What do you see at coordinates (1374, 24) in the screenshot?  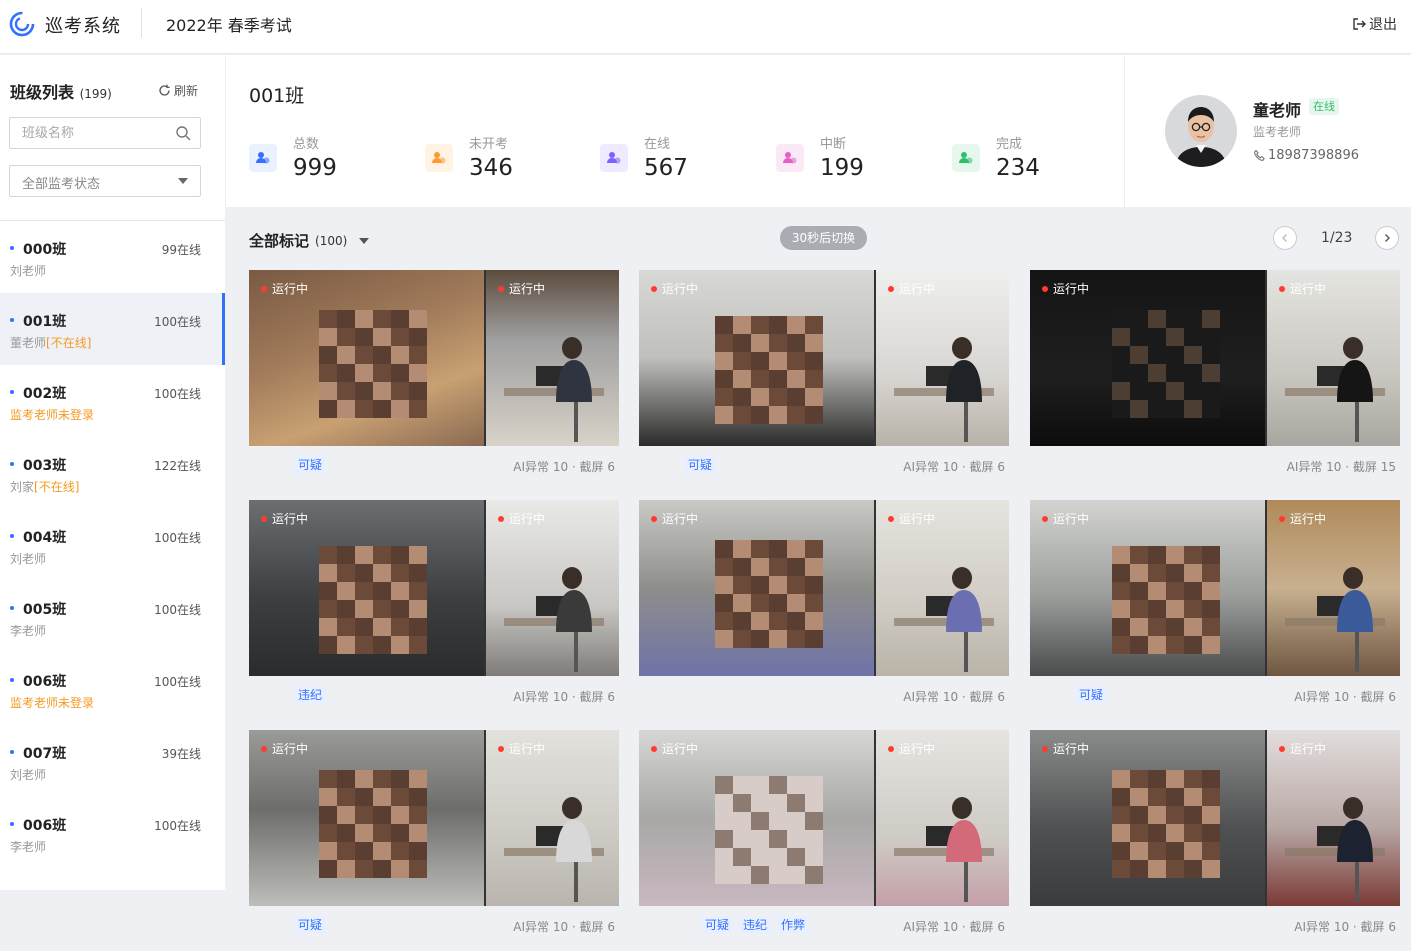 I see `logout-button: 退出` at bounding box center [1374, 24].